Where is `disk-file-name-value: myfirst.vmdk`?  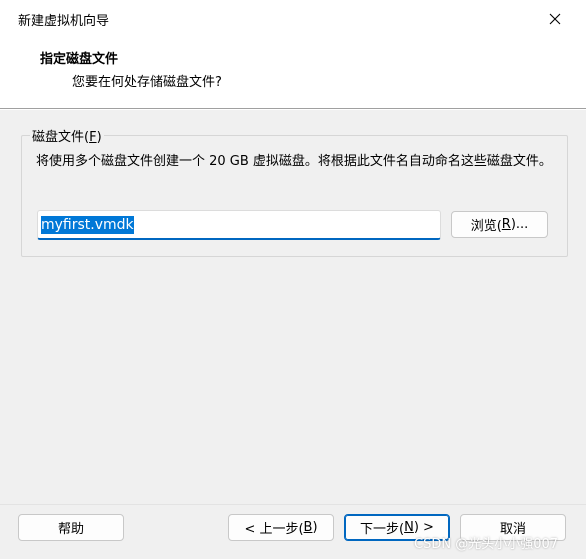 disk-file-name-value: myfirst.vmdk is located at coordinates (87, 224).